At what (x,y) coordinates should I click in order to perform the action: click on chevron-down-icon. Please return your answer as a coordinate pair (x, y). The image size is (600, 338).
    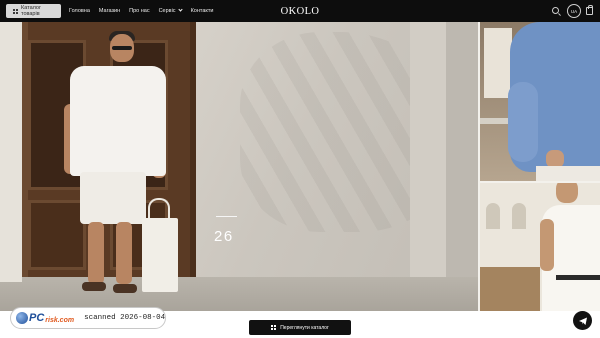
    Looking at the image, I should click on (180, 9).